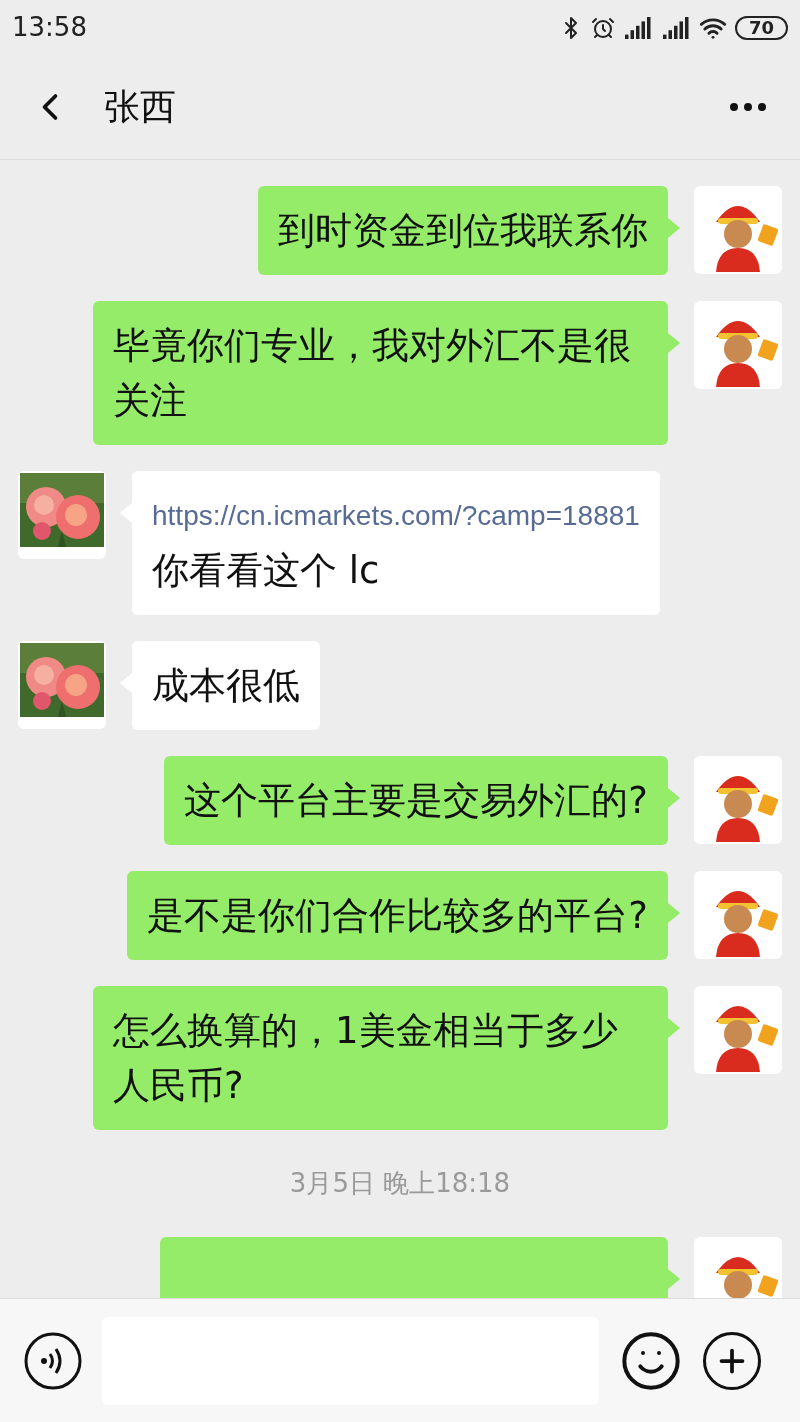  Describe the element at coordinates (400, 1183) in the screenshot. I see `timestamp: 3月5日 晚上18:18` at that location.